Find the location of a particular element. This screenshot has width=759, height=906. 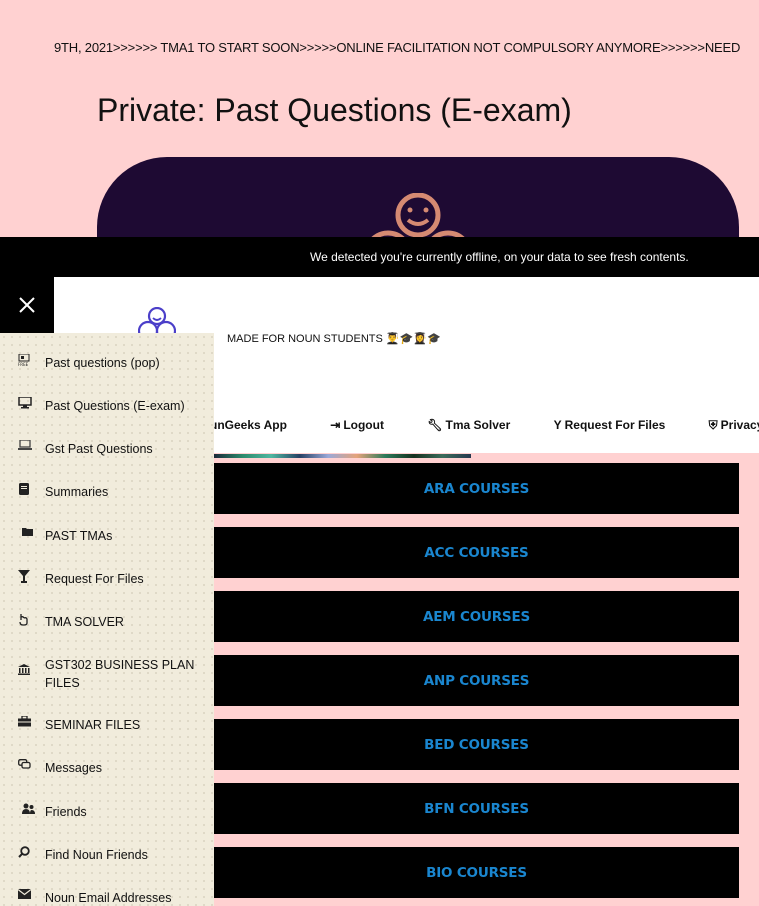

course-button-bio: BIO COURSES is located at coordinates (476, 872).